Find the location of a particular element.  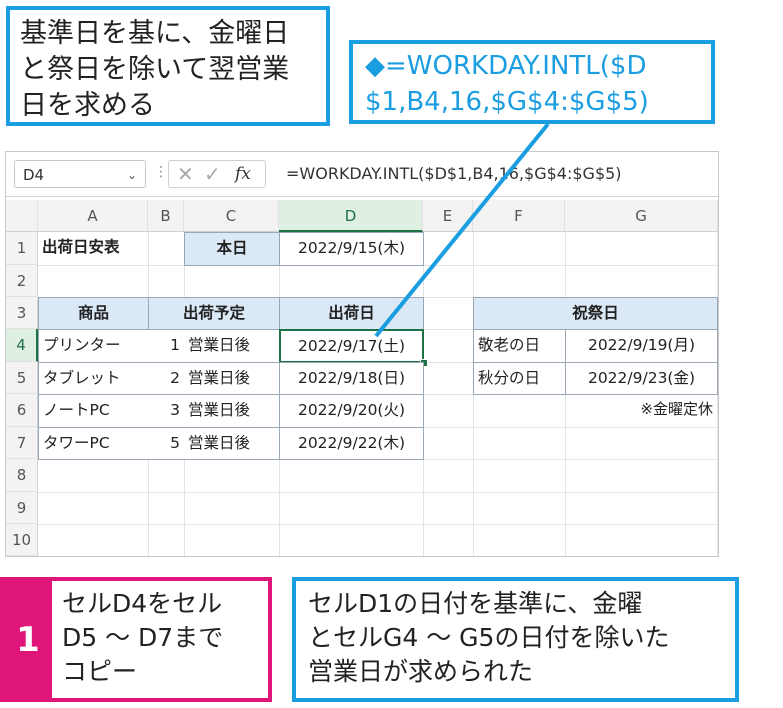

step-line: コピー is located at coordinates (100, 671).